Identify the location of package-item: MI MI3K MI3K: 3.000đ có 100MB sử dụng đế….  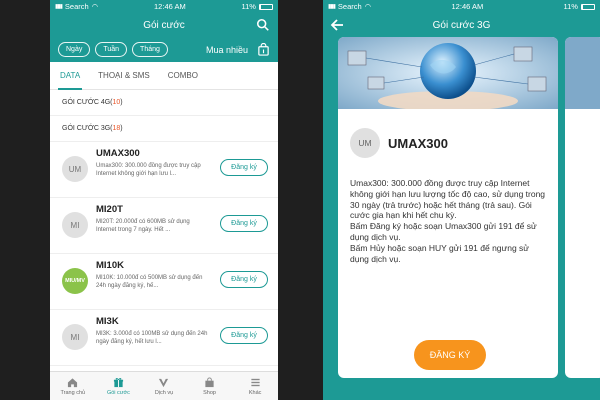
(164, 338).